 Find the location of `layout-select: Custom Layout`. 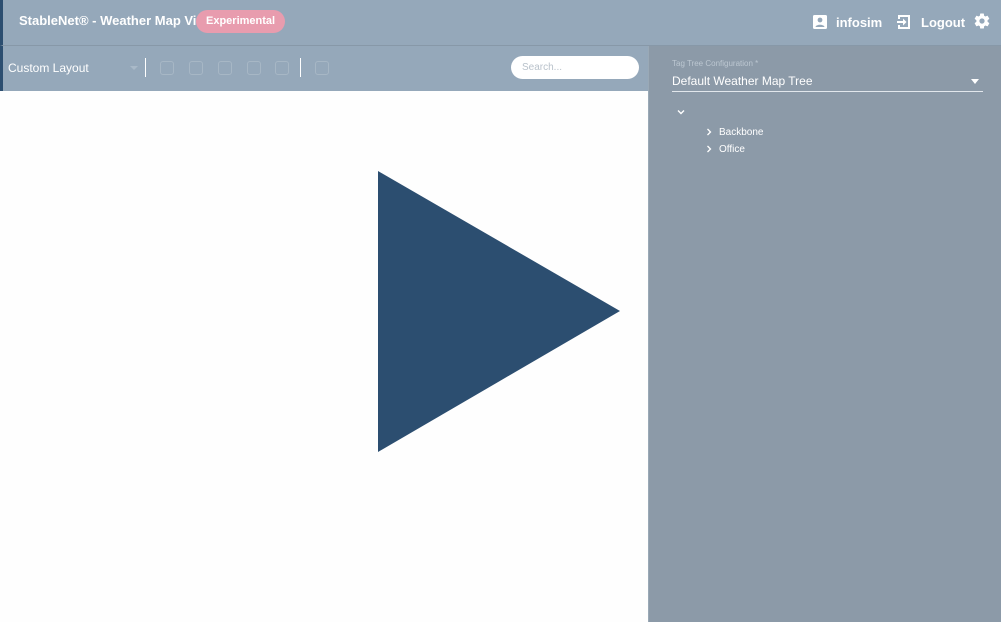

layout-select: Custom Layout is located at coordinates (73, 68).